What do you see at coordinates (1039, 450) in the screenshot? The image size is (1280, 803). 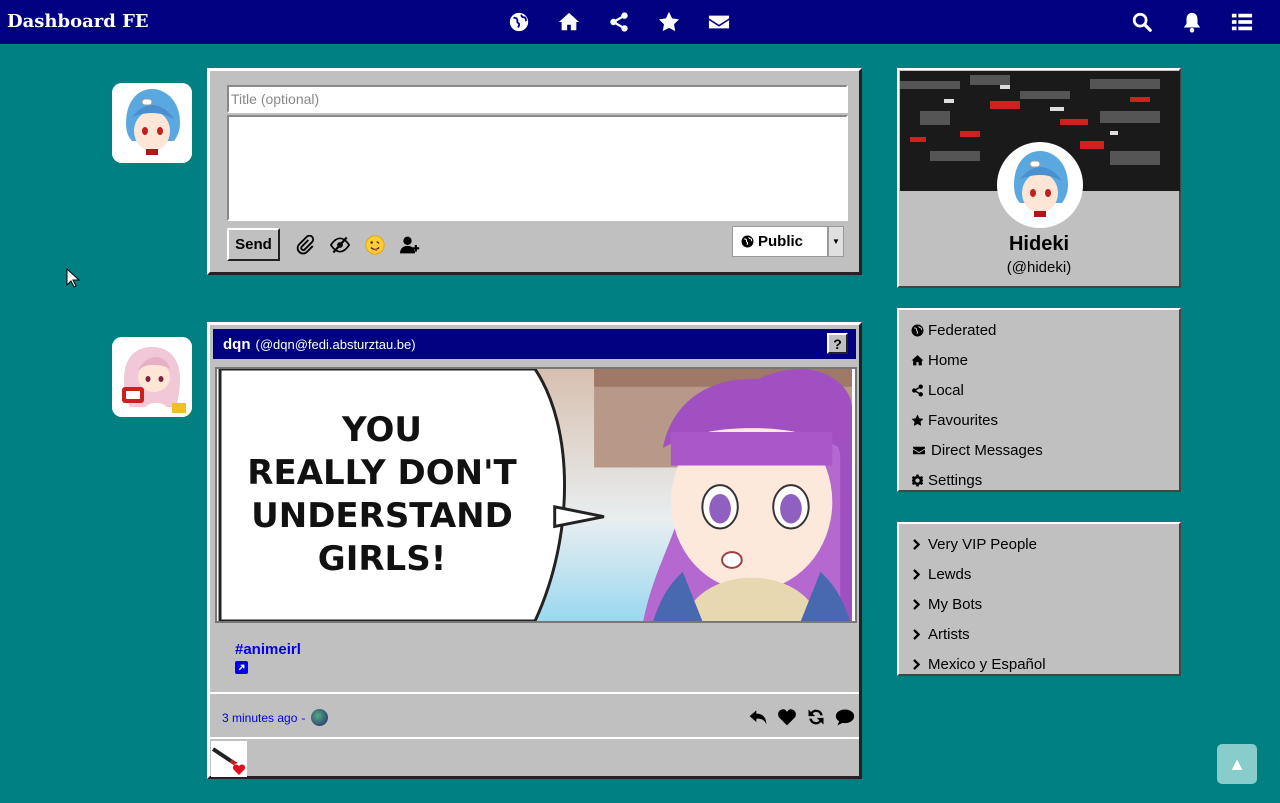 I see `menu-item-direct-messages: Direct Messages` at bounding box center [1039, 450].